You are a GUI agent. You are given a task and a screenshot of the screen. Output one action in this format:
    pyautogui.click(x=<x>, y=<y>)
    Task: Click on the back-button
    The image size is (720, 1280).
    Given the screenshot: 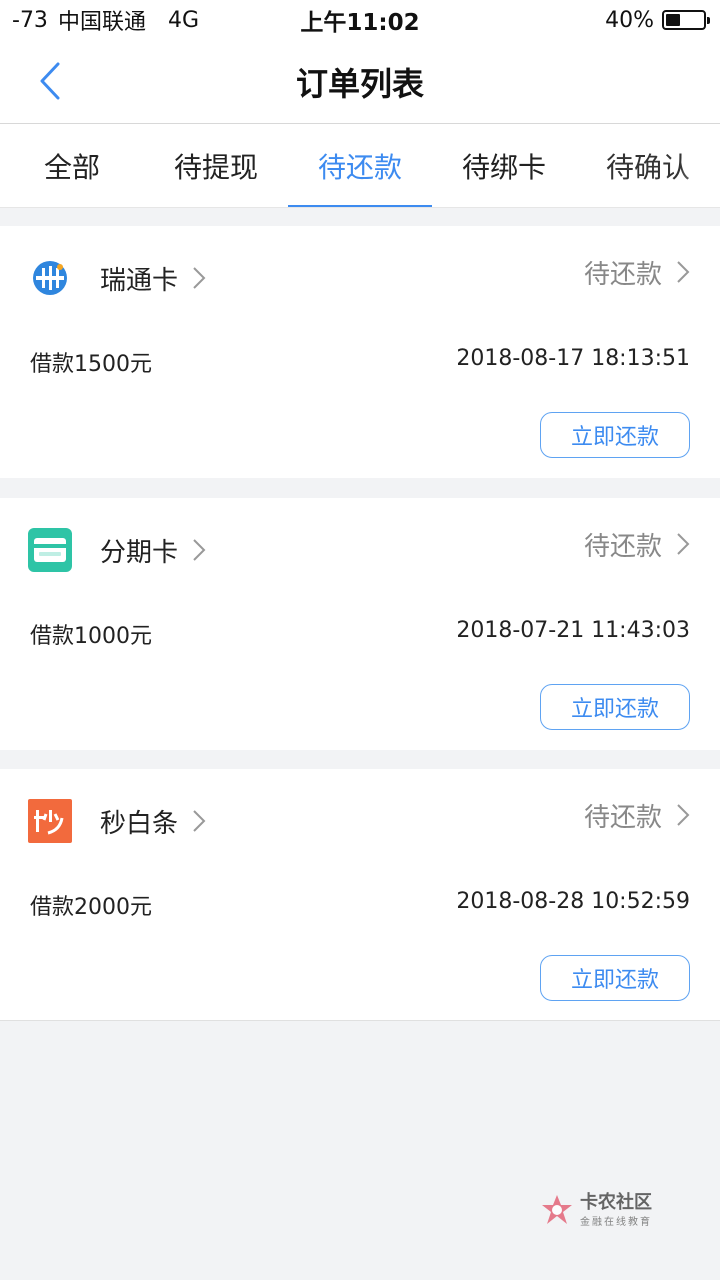 What is the action you would take?
    pyautogui.click(x=50, y=81)
    